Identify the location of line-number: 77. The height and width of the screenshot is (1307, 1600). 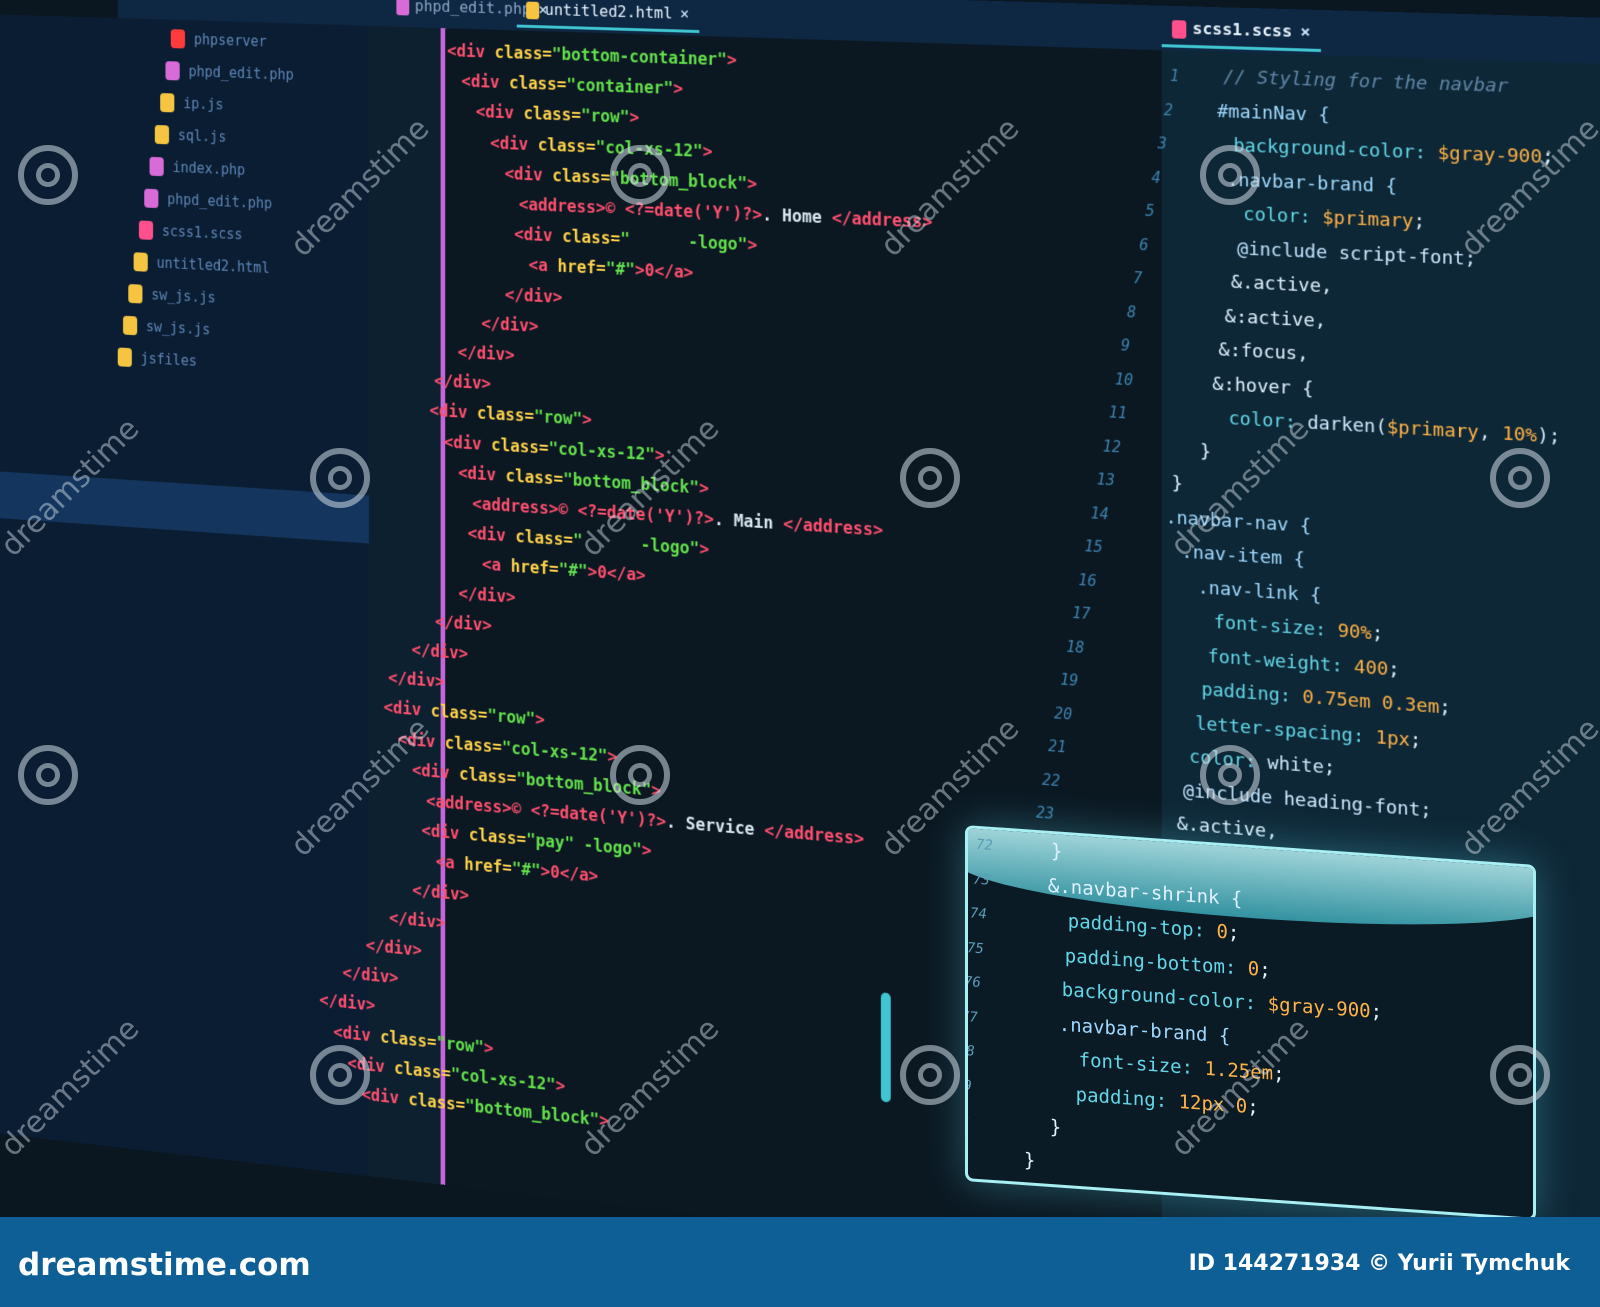
(971, 1017).